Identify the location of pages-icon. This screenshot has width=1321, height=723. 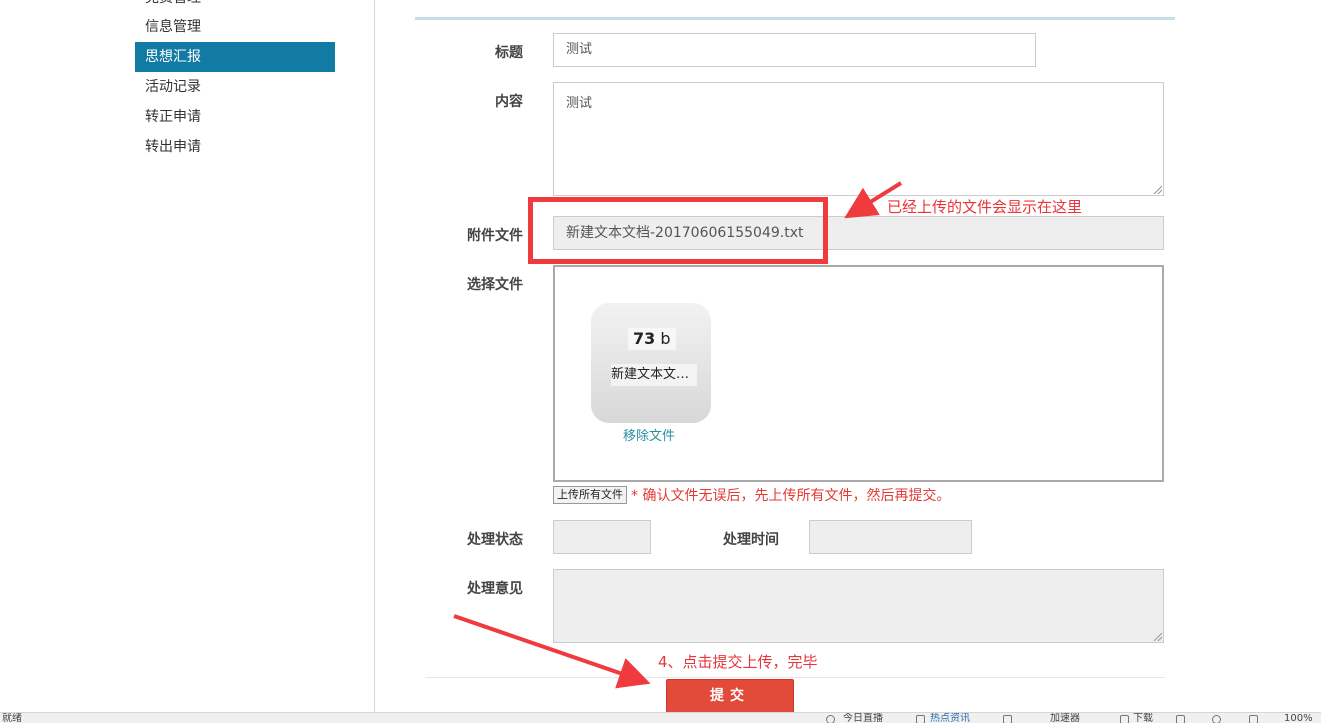
(1253, 719).